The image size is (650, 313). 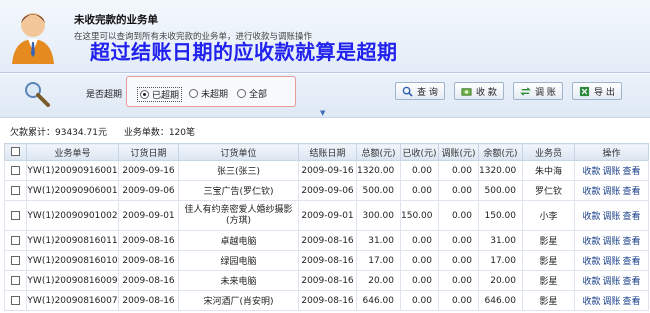 I want to click on select-all-cell, so click(x=15, y=152).